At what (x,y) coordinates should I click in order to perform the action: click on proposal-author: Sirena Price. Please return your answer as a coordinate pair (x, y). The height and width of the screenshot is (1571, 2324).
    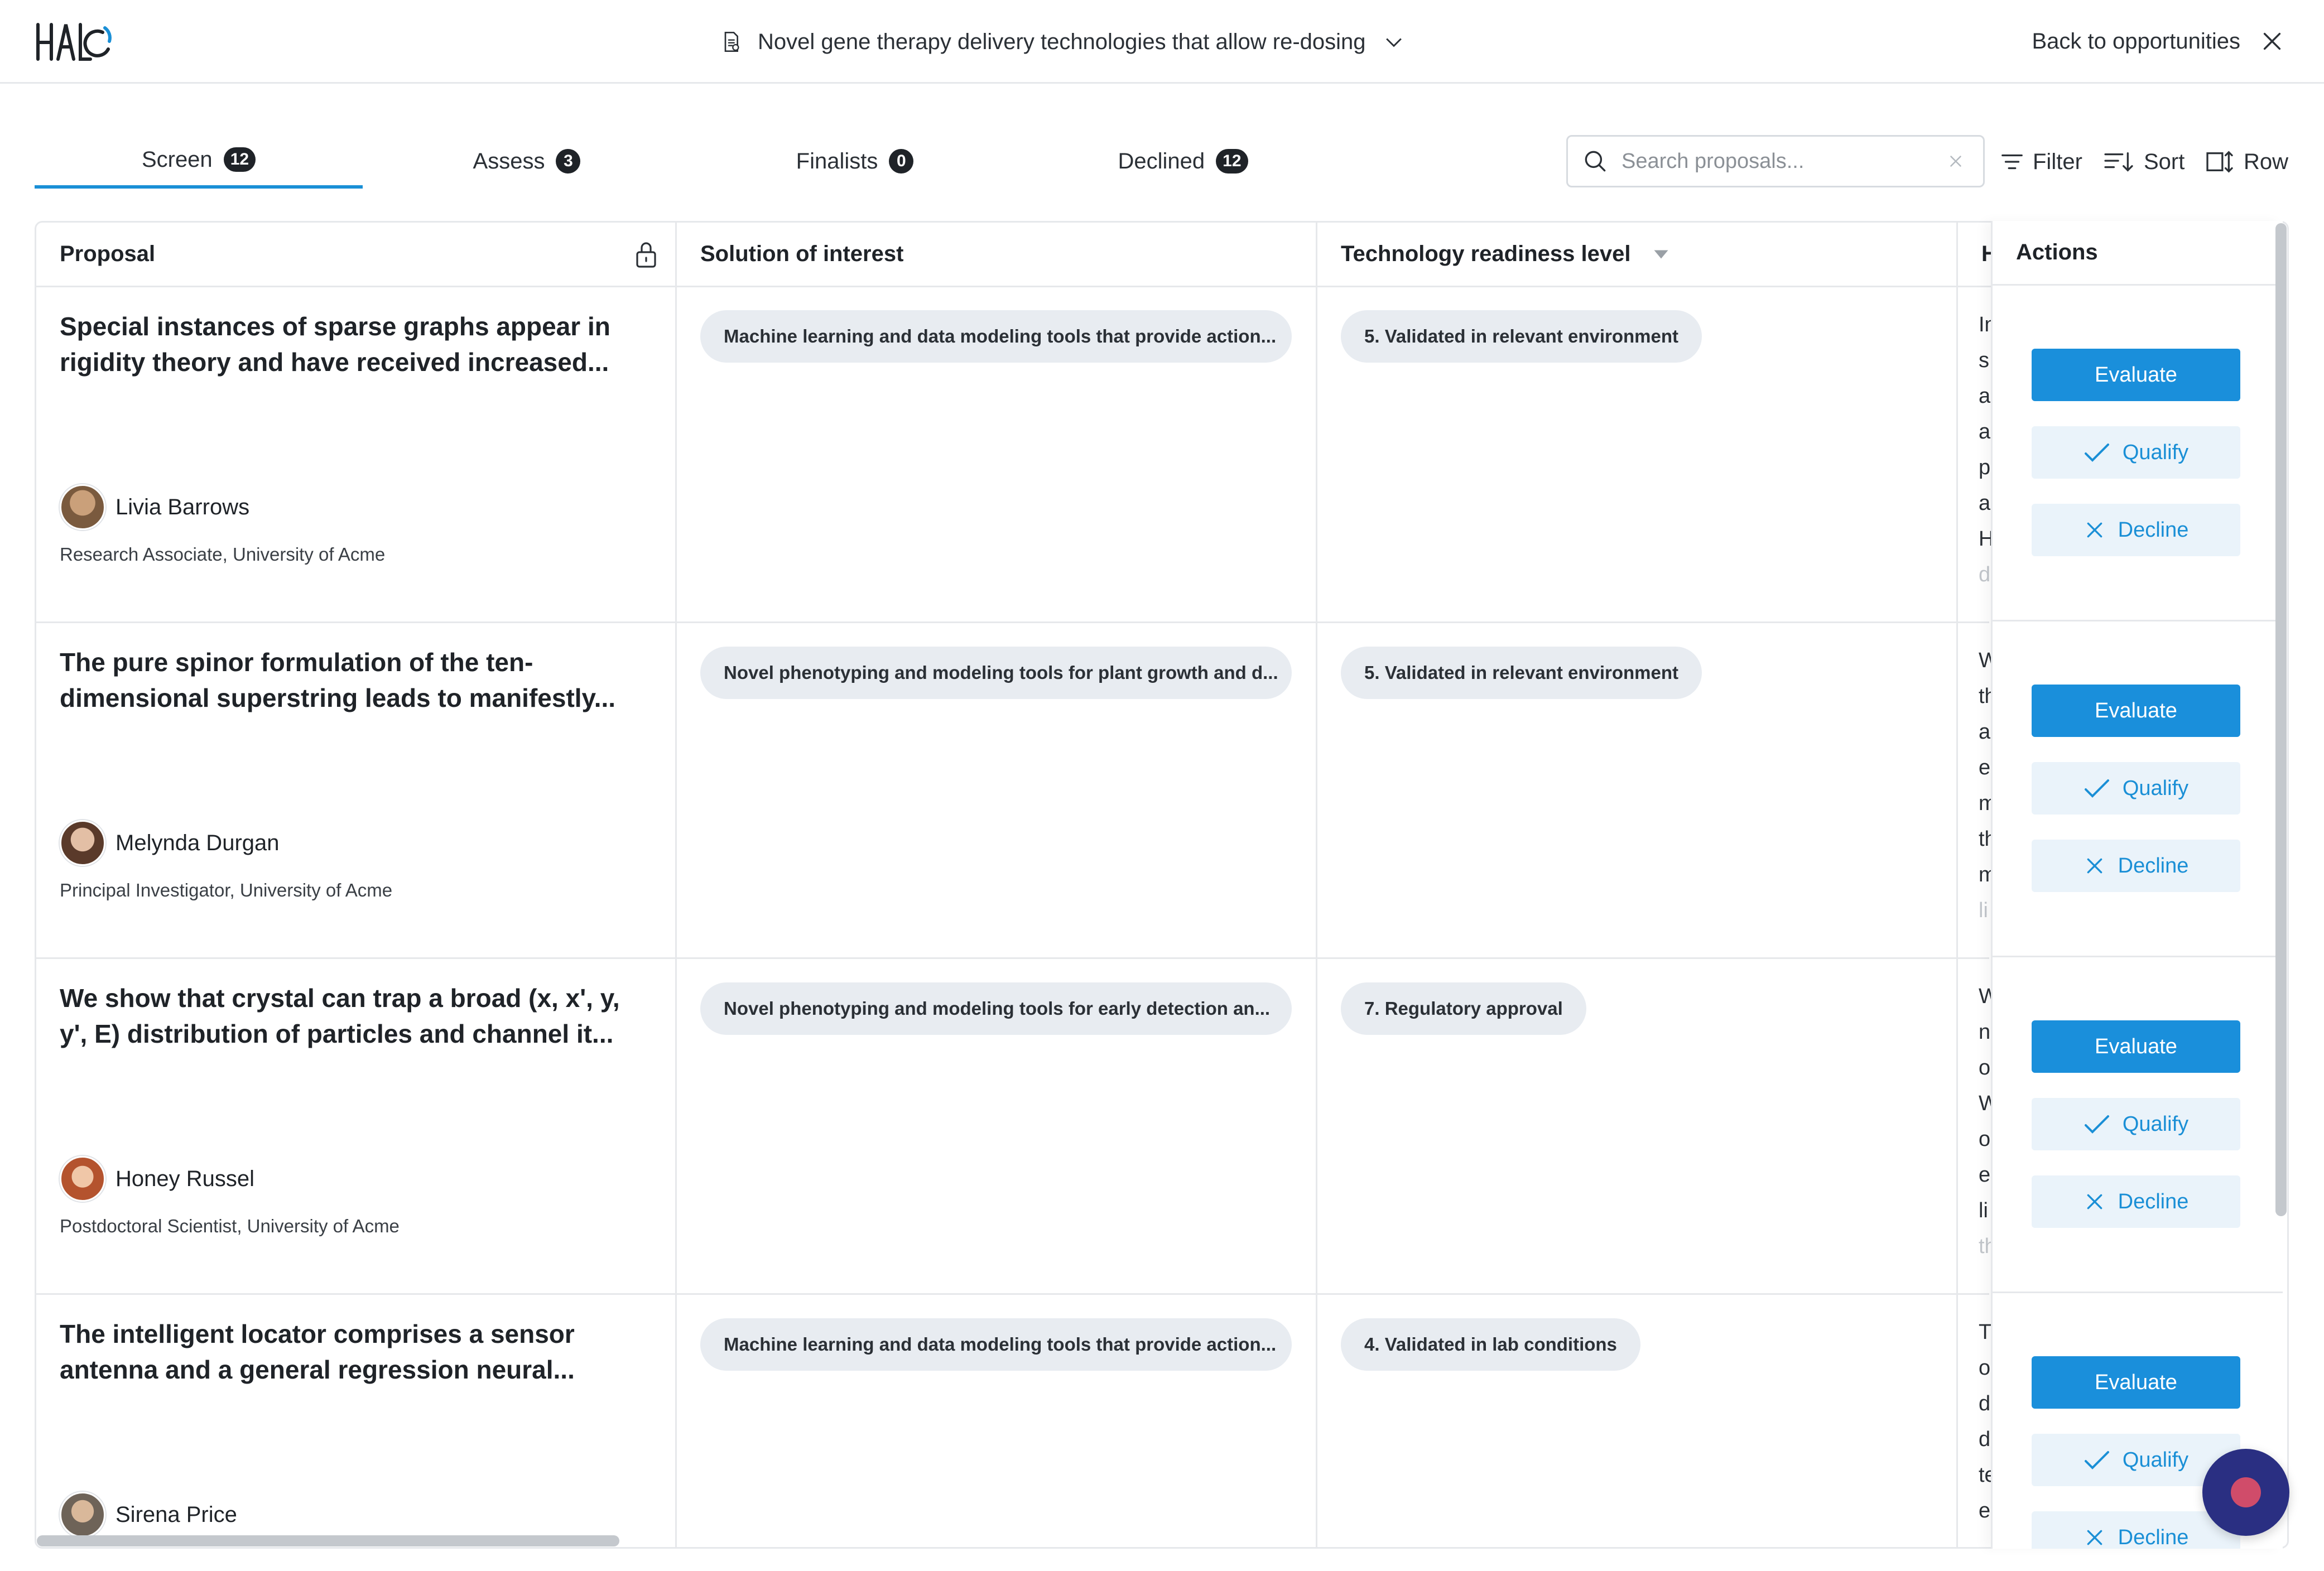
    Looking at the image, I should click on (148, 1515).